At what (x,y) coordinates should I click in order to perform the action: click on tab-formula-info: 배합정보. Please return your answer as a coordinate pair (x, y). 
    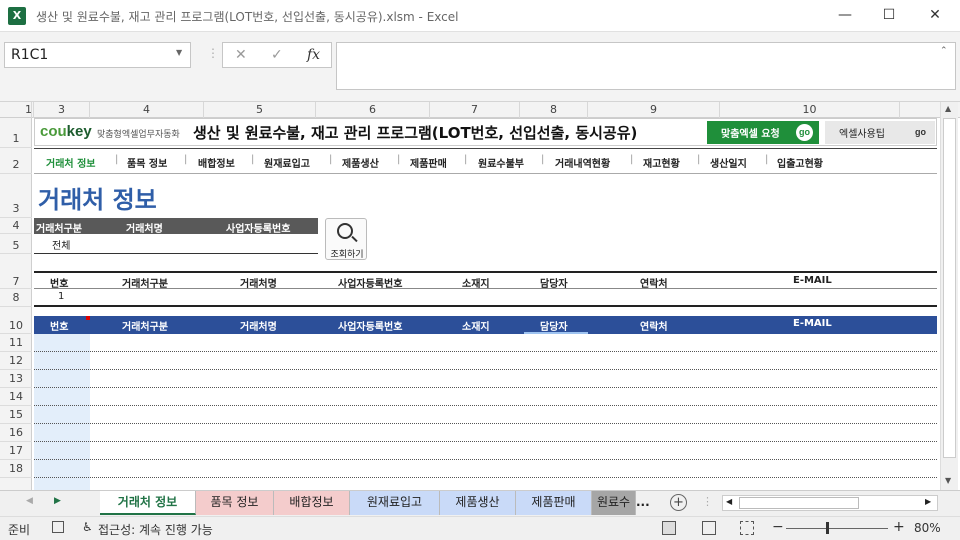
    Looking at the image, I should click on (312, 503).